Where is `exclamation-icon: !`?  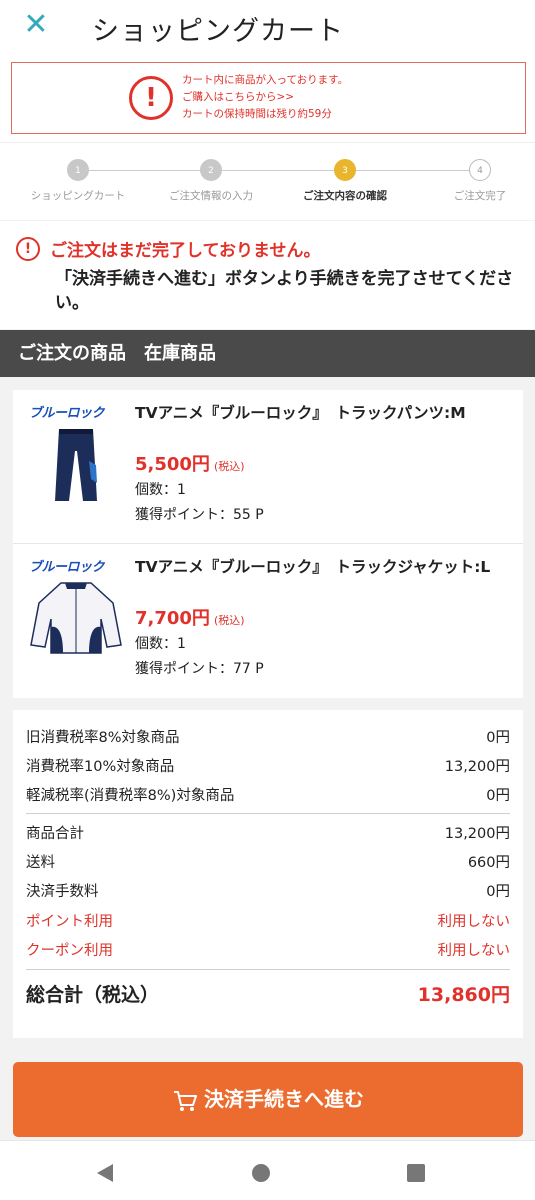 exclamation-icon: ! is located at coordinates (151, 98).